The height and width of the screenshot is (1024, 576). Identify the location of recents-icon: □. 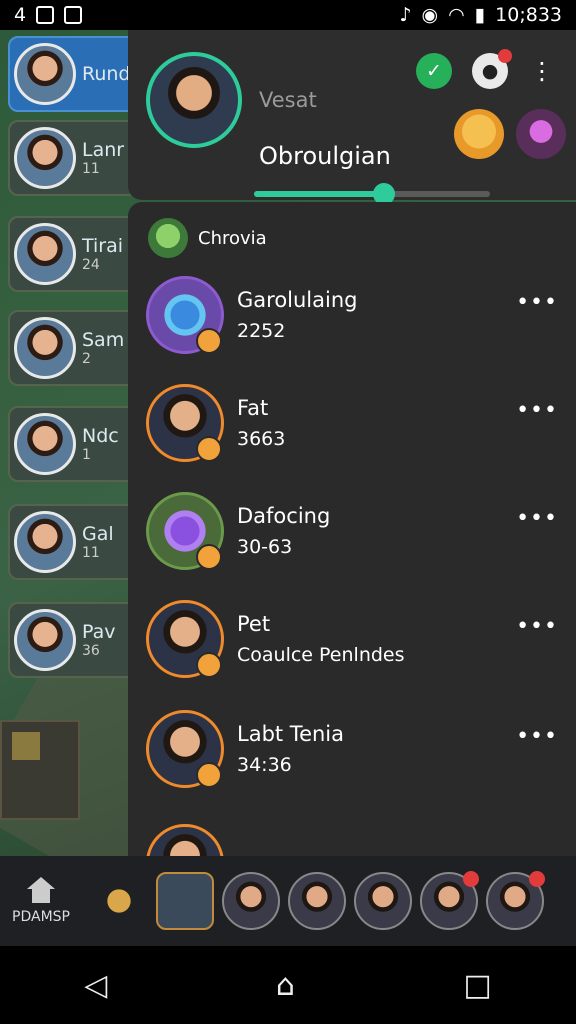
(477, 985).